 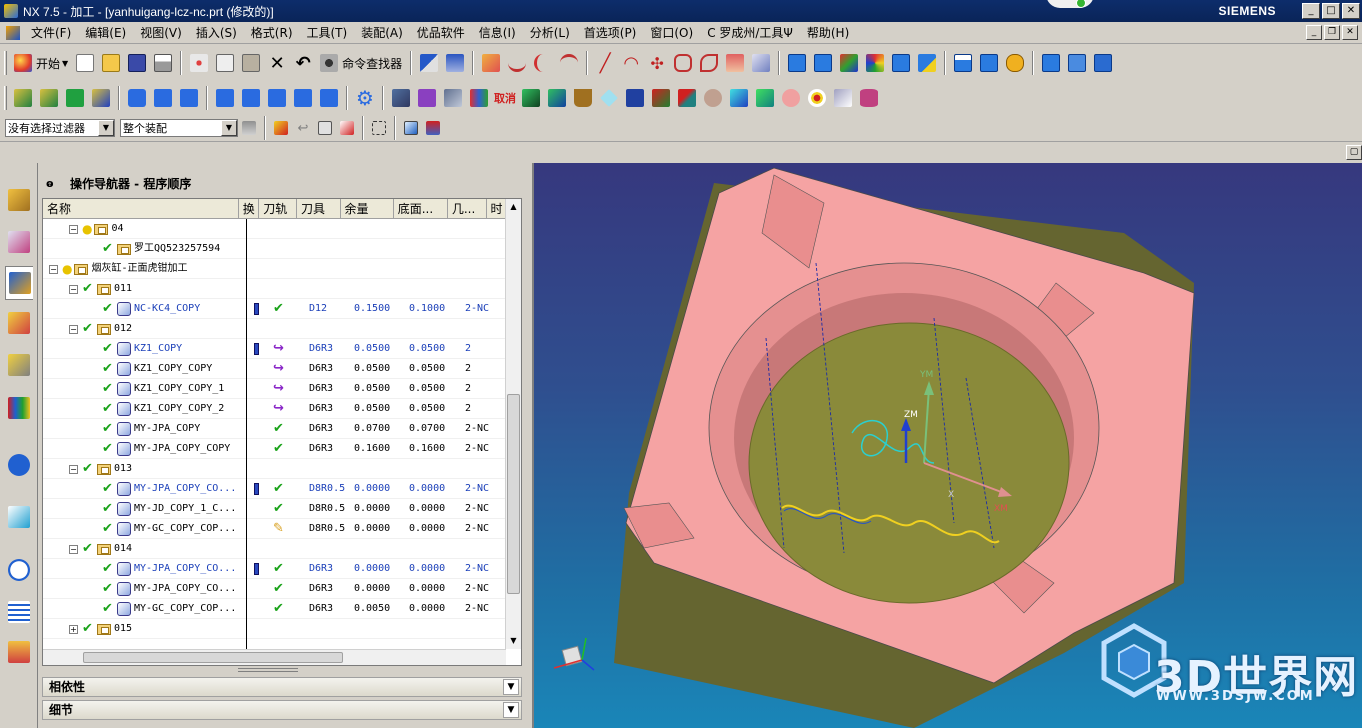 I want to click on select-box-button, so click(x=379, y=128).